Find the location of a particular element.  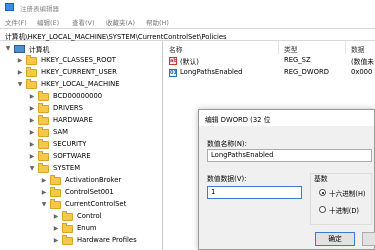

column-header-name: 名称 is located at coordinates (176, 49).